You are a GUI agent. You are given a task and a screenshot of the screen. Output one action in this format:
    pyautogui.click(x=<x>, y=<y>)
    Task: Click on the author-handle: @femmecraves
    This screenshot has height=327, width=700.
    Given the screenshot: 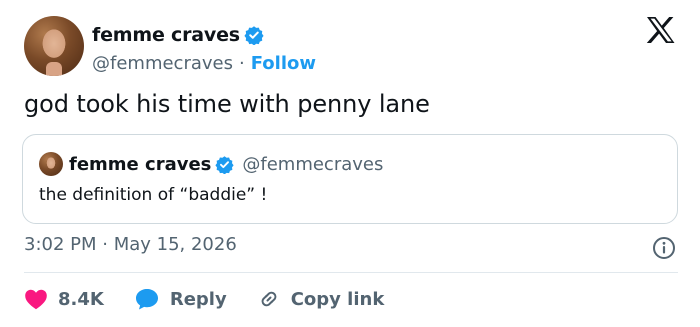 What is the action you would take?
    pyautogui.click(x=162, y=63)
    